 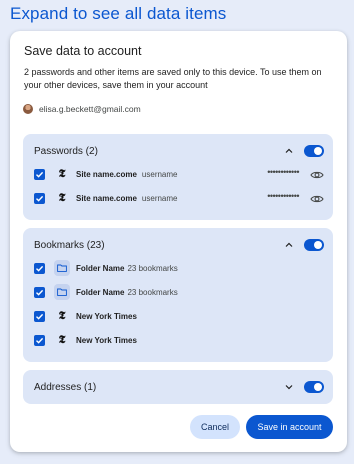 What do you see at coordinates (178, 387) in the screenshot?
I see `addresses-section: Addresses (1)` at bounding box center [178, 387].